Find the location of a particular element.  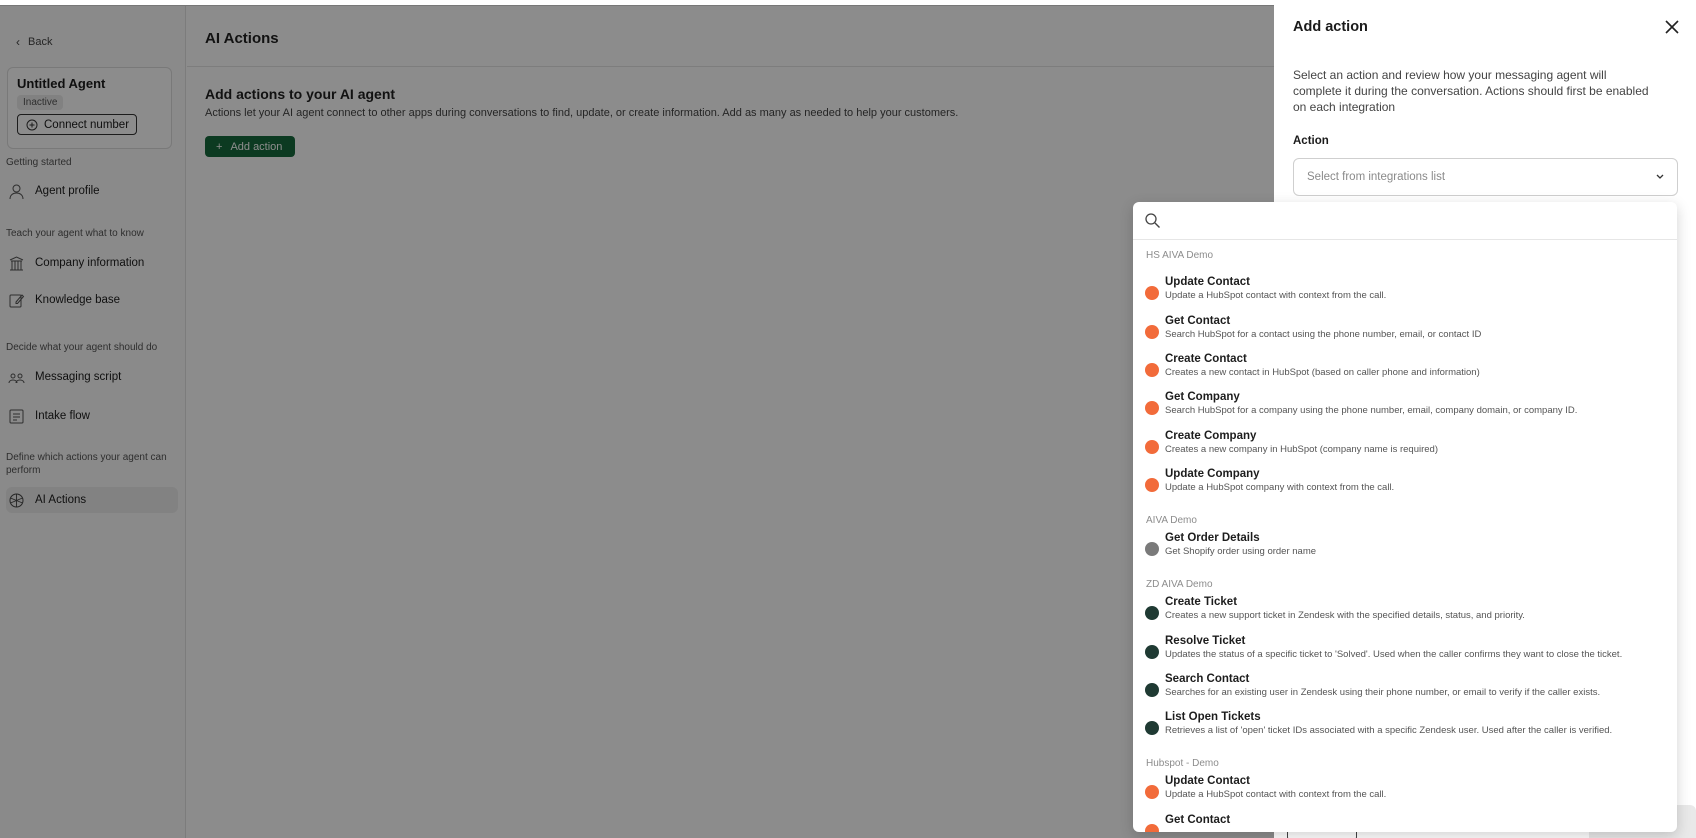

dropdown-group-label: Hubspot - Demo is located at coordinates (1182, 763).